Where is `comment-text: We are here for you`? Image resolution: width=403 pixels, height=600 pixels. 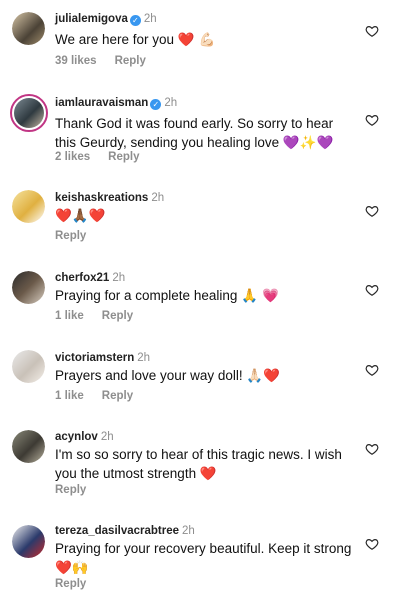 comment-text: We are here for you is located at coordinates (115, 39).